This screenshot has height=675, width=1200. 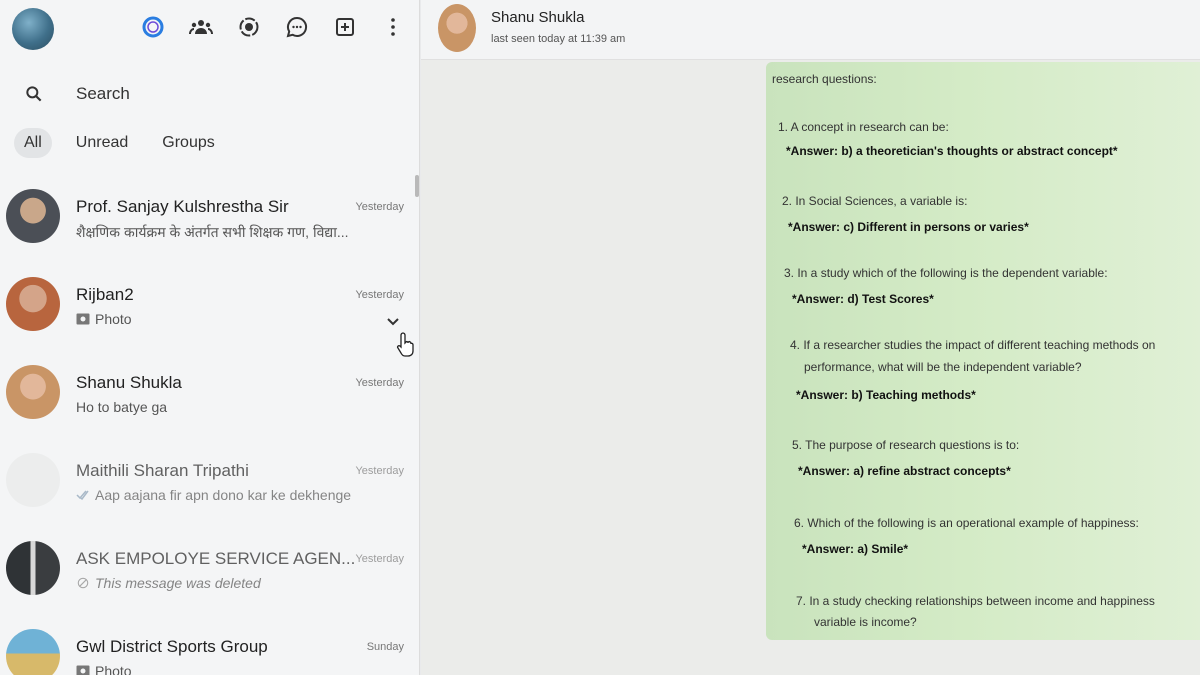 I want to click on search-icon, so click(x=34, y=94).